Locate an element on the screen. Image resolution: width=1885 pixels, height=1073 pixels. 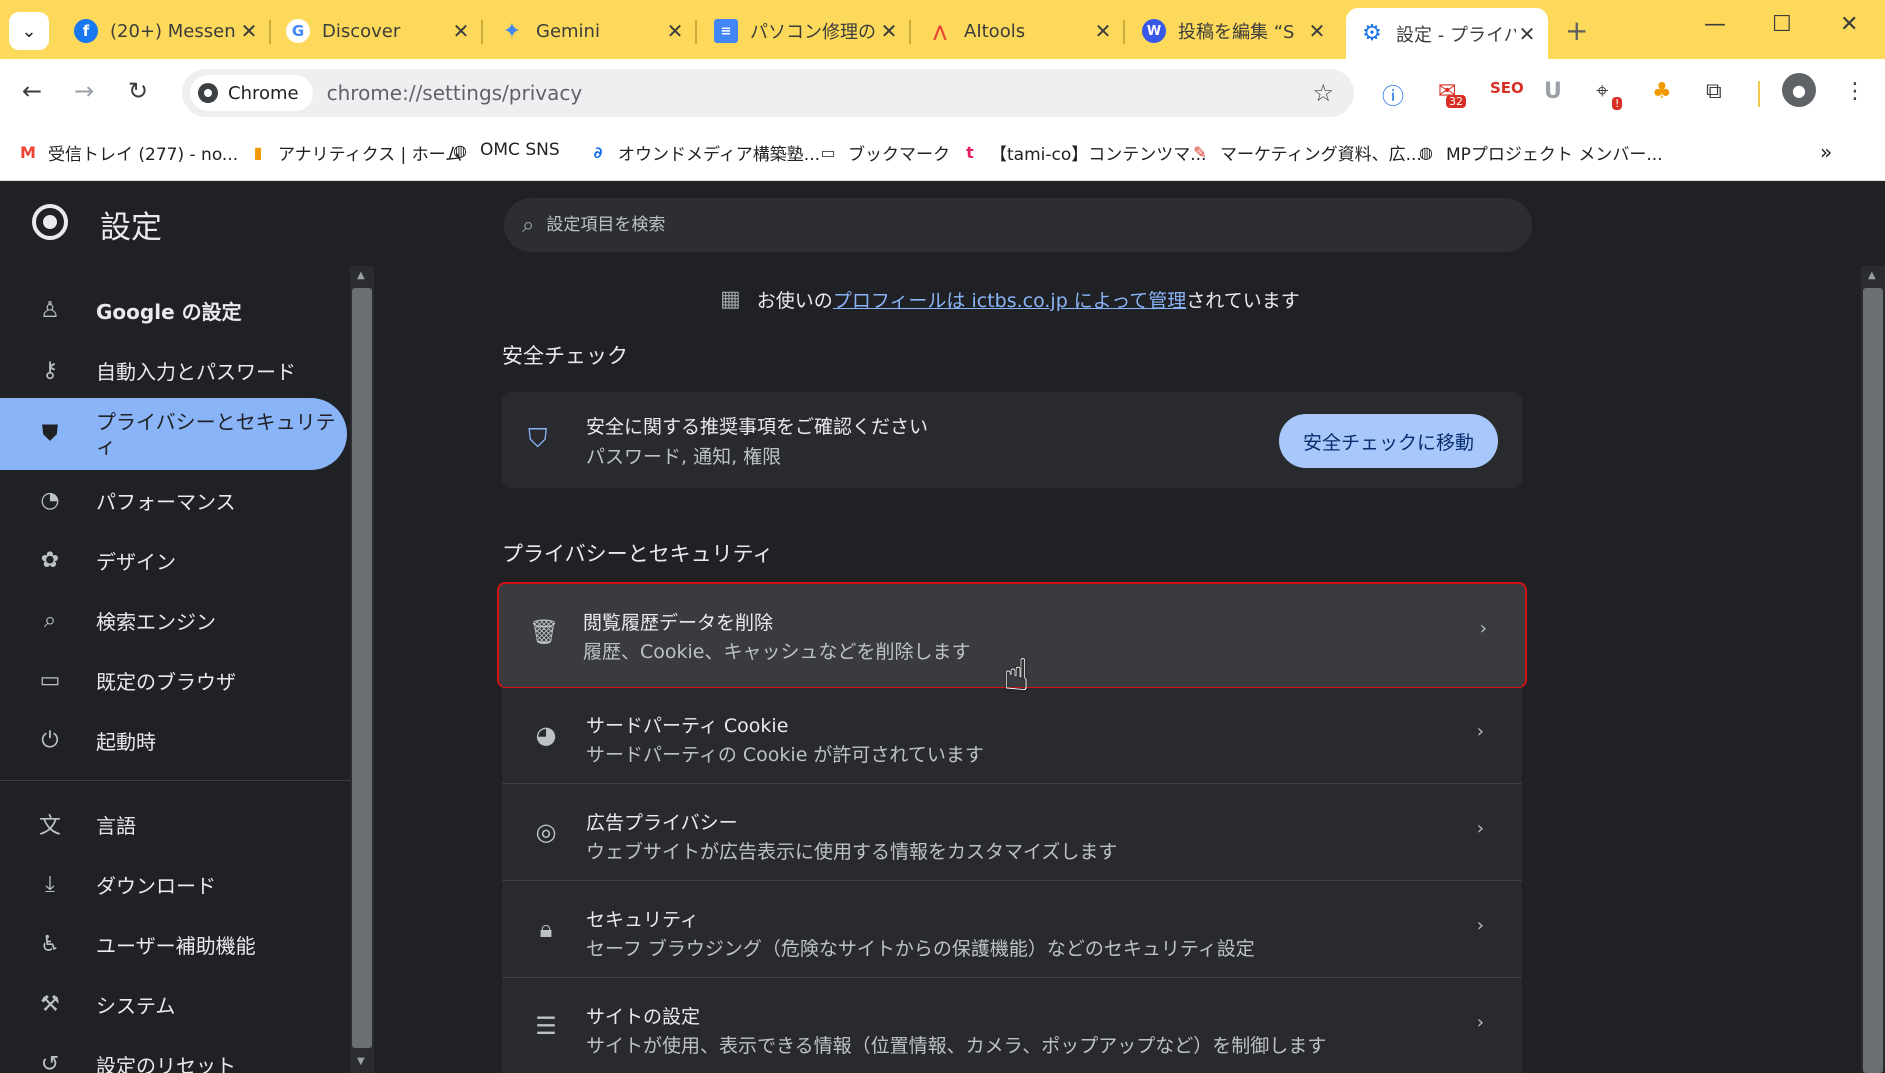
sidebar-item-downloads: ⤓ ダウンロード is located at coordinates (173, 884).